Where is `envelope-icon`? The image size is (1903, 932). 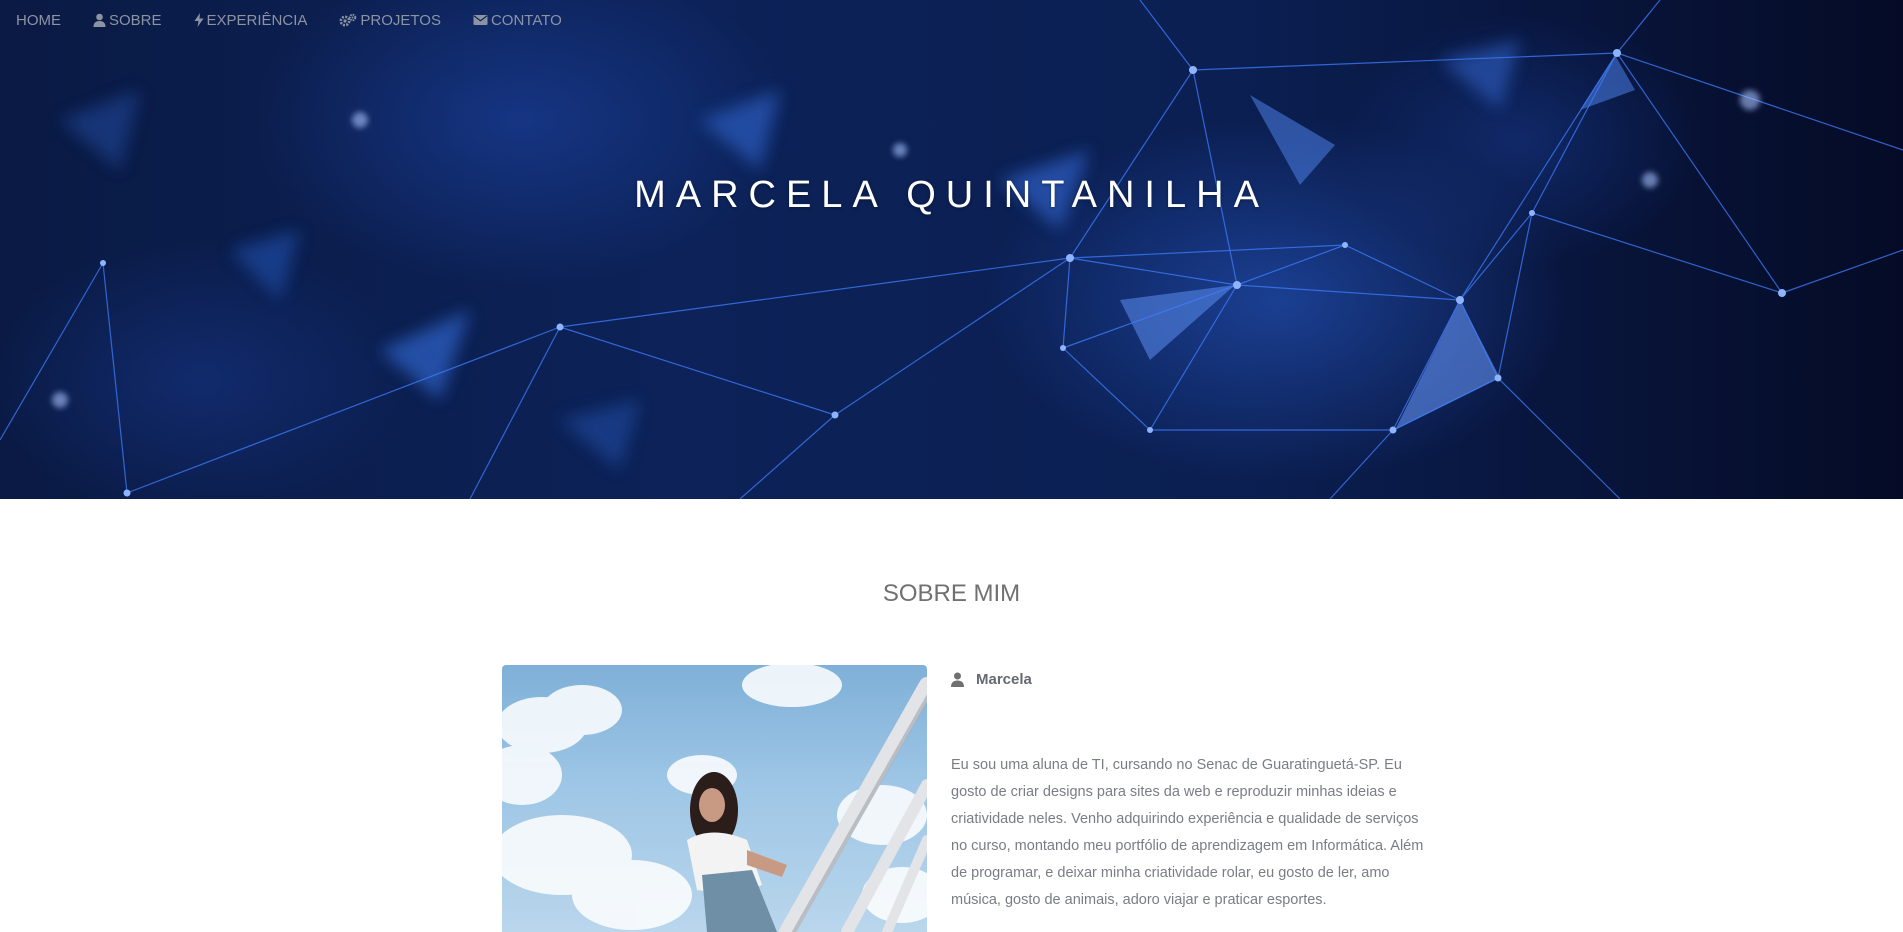
envelope-icon is located at coordinates (480, 20).